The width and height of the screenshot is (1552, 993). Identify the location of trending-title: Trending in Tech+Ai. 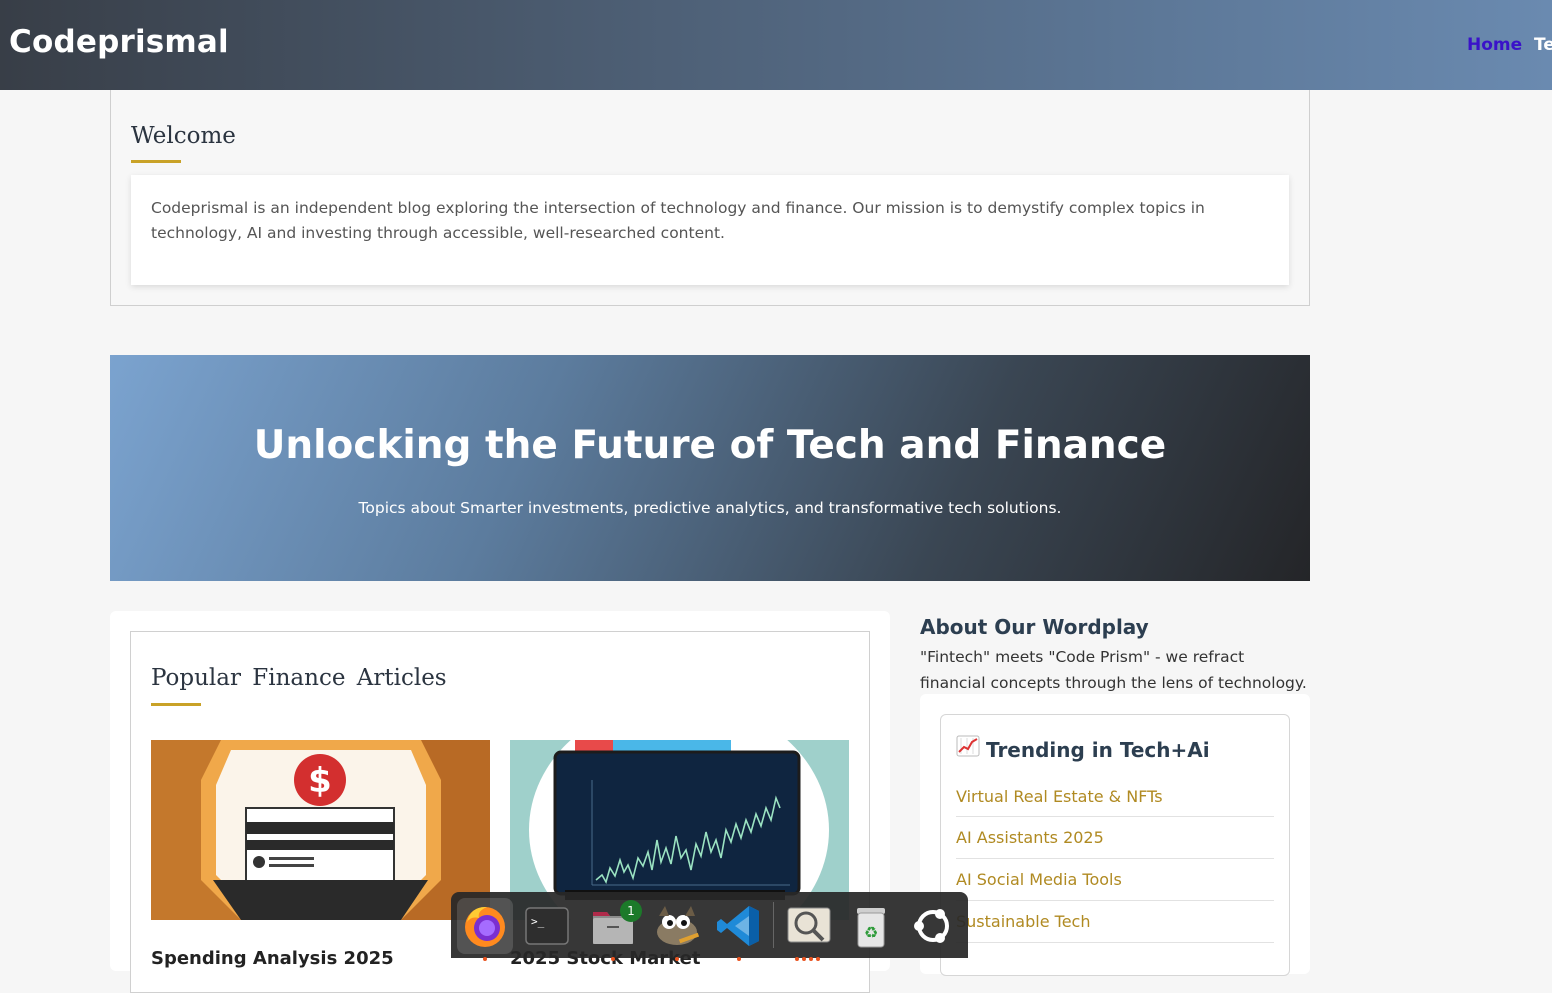
(1083, 748).